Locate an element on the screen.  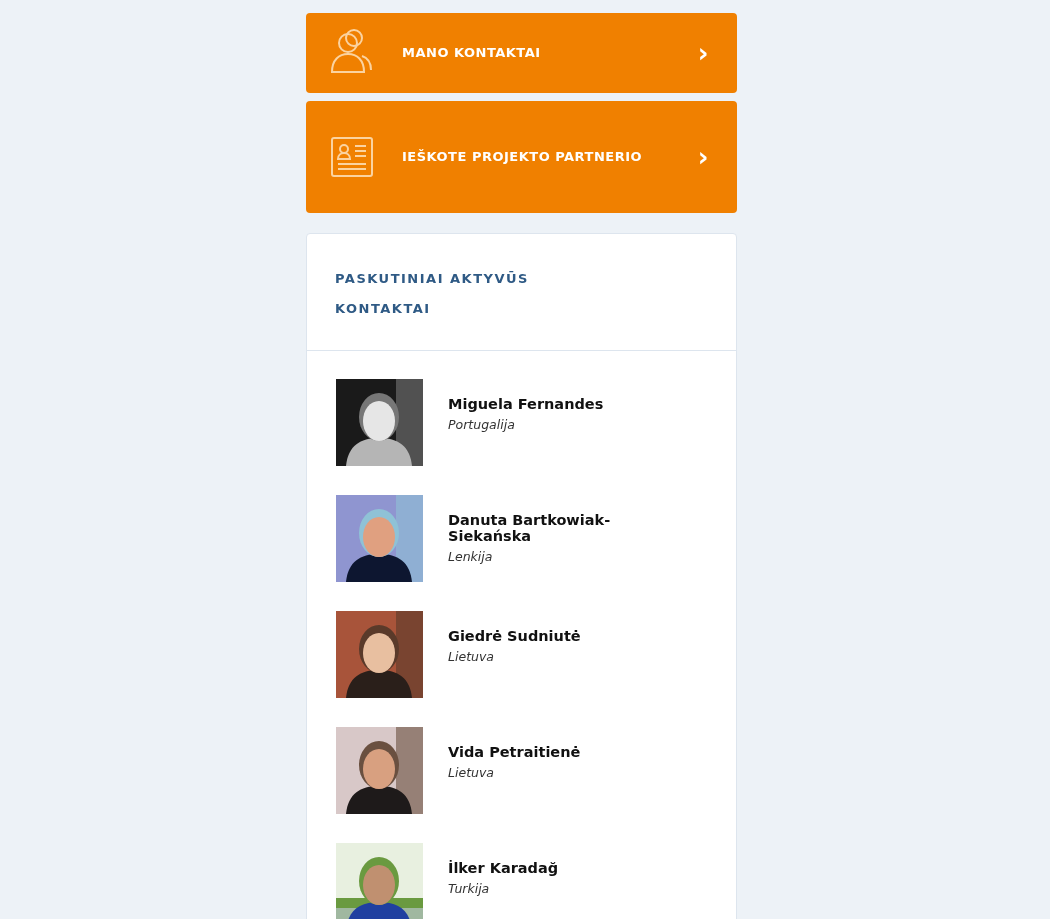
contact-country: Portugalija is located at coordinates (482, 425).